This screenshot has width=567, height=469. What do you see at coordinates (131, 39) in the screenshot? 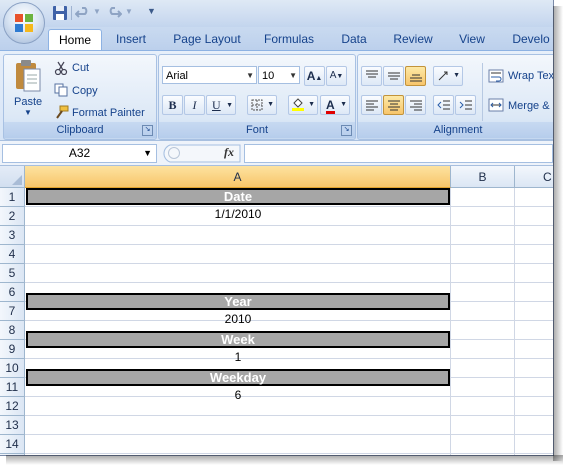
I see `tab-insert: Insert` at bounding box center [131, 39].